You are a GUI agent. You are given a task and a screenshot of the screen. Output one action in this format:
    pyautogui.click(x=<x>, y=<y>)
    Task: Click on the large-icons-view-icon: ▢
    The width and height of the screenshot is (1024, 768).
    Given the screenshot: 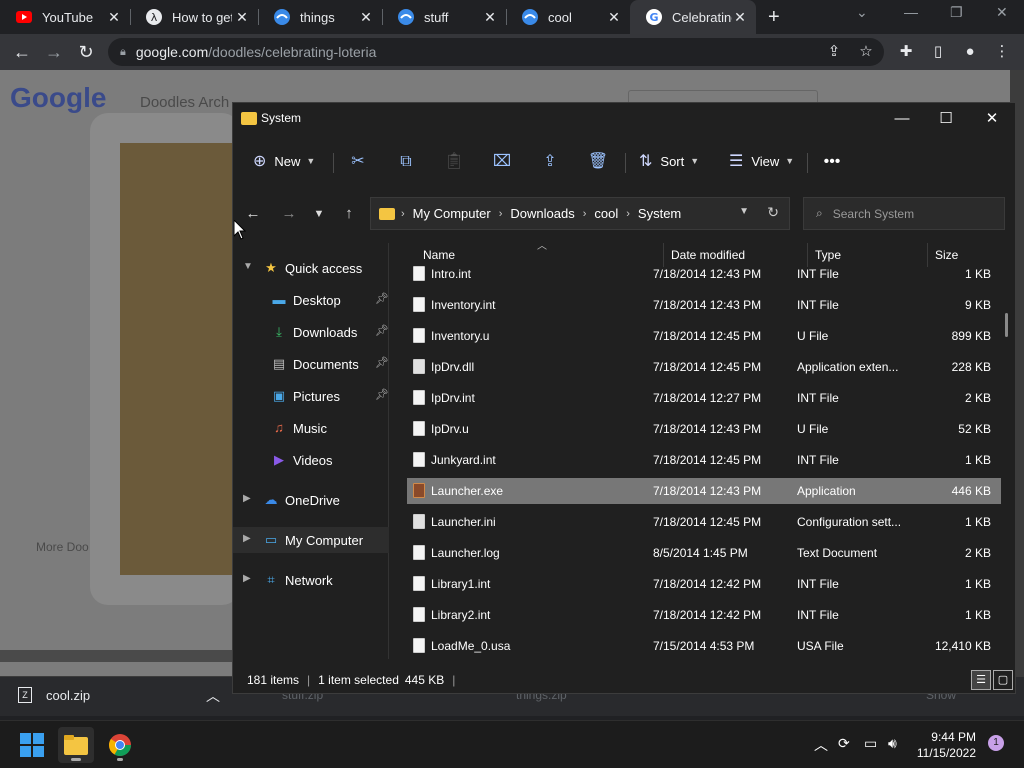 What is the action you would take?
    pyautogui.click(x=1003, y=680)
    